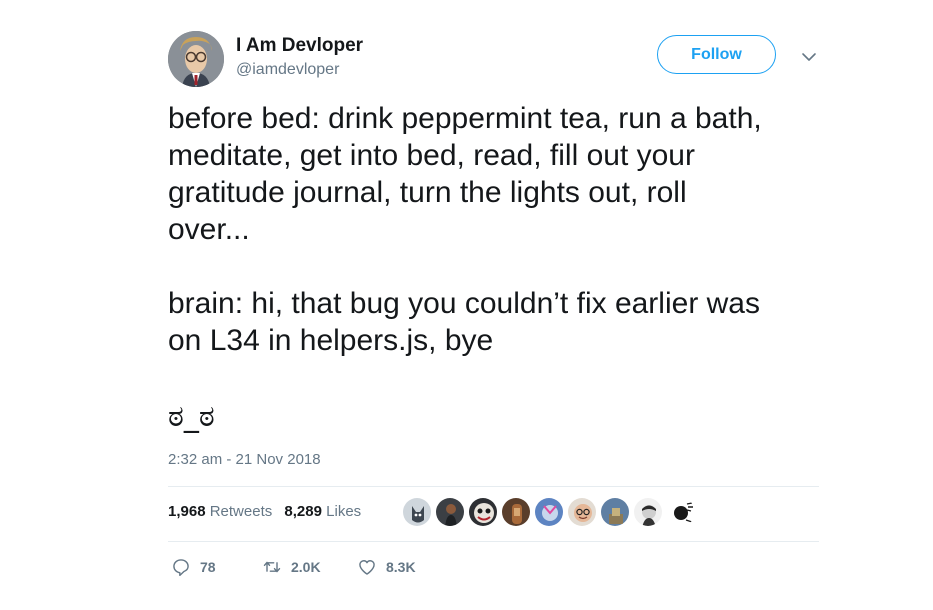  Describe the element at coordinates (331, 340) in the screenshot. I see `tweet-text-line: on L34 in helpers.js, bye` at that location.